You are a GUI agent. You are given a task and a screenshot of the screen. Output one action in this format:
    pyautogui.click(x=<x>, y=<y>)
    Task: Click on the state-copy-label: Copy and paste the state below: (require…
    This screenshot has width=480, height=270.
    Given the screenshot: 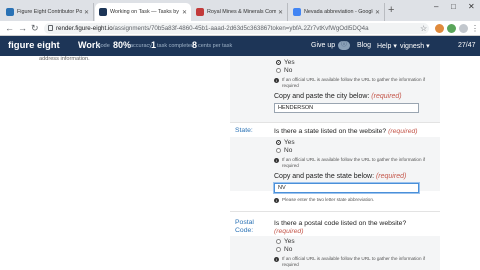 What is the action you would take?
    pyautogui.click(x=340, y=176)
    